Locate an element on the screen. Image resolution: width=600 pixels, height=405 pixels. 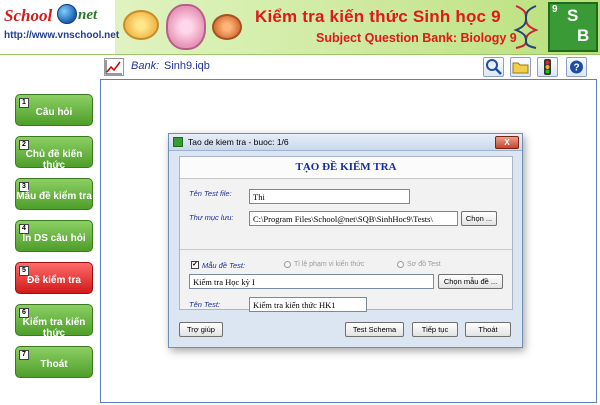
template-checkbox: ✓ is located at coordinates (195, 265).